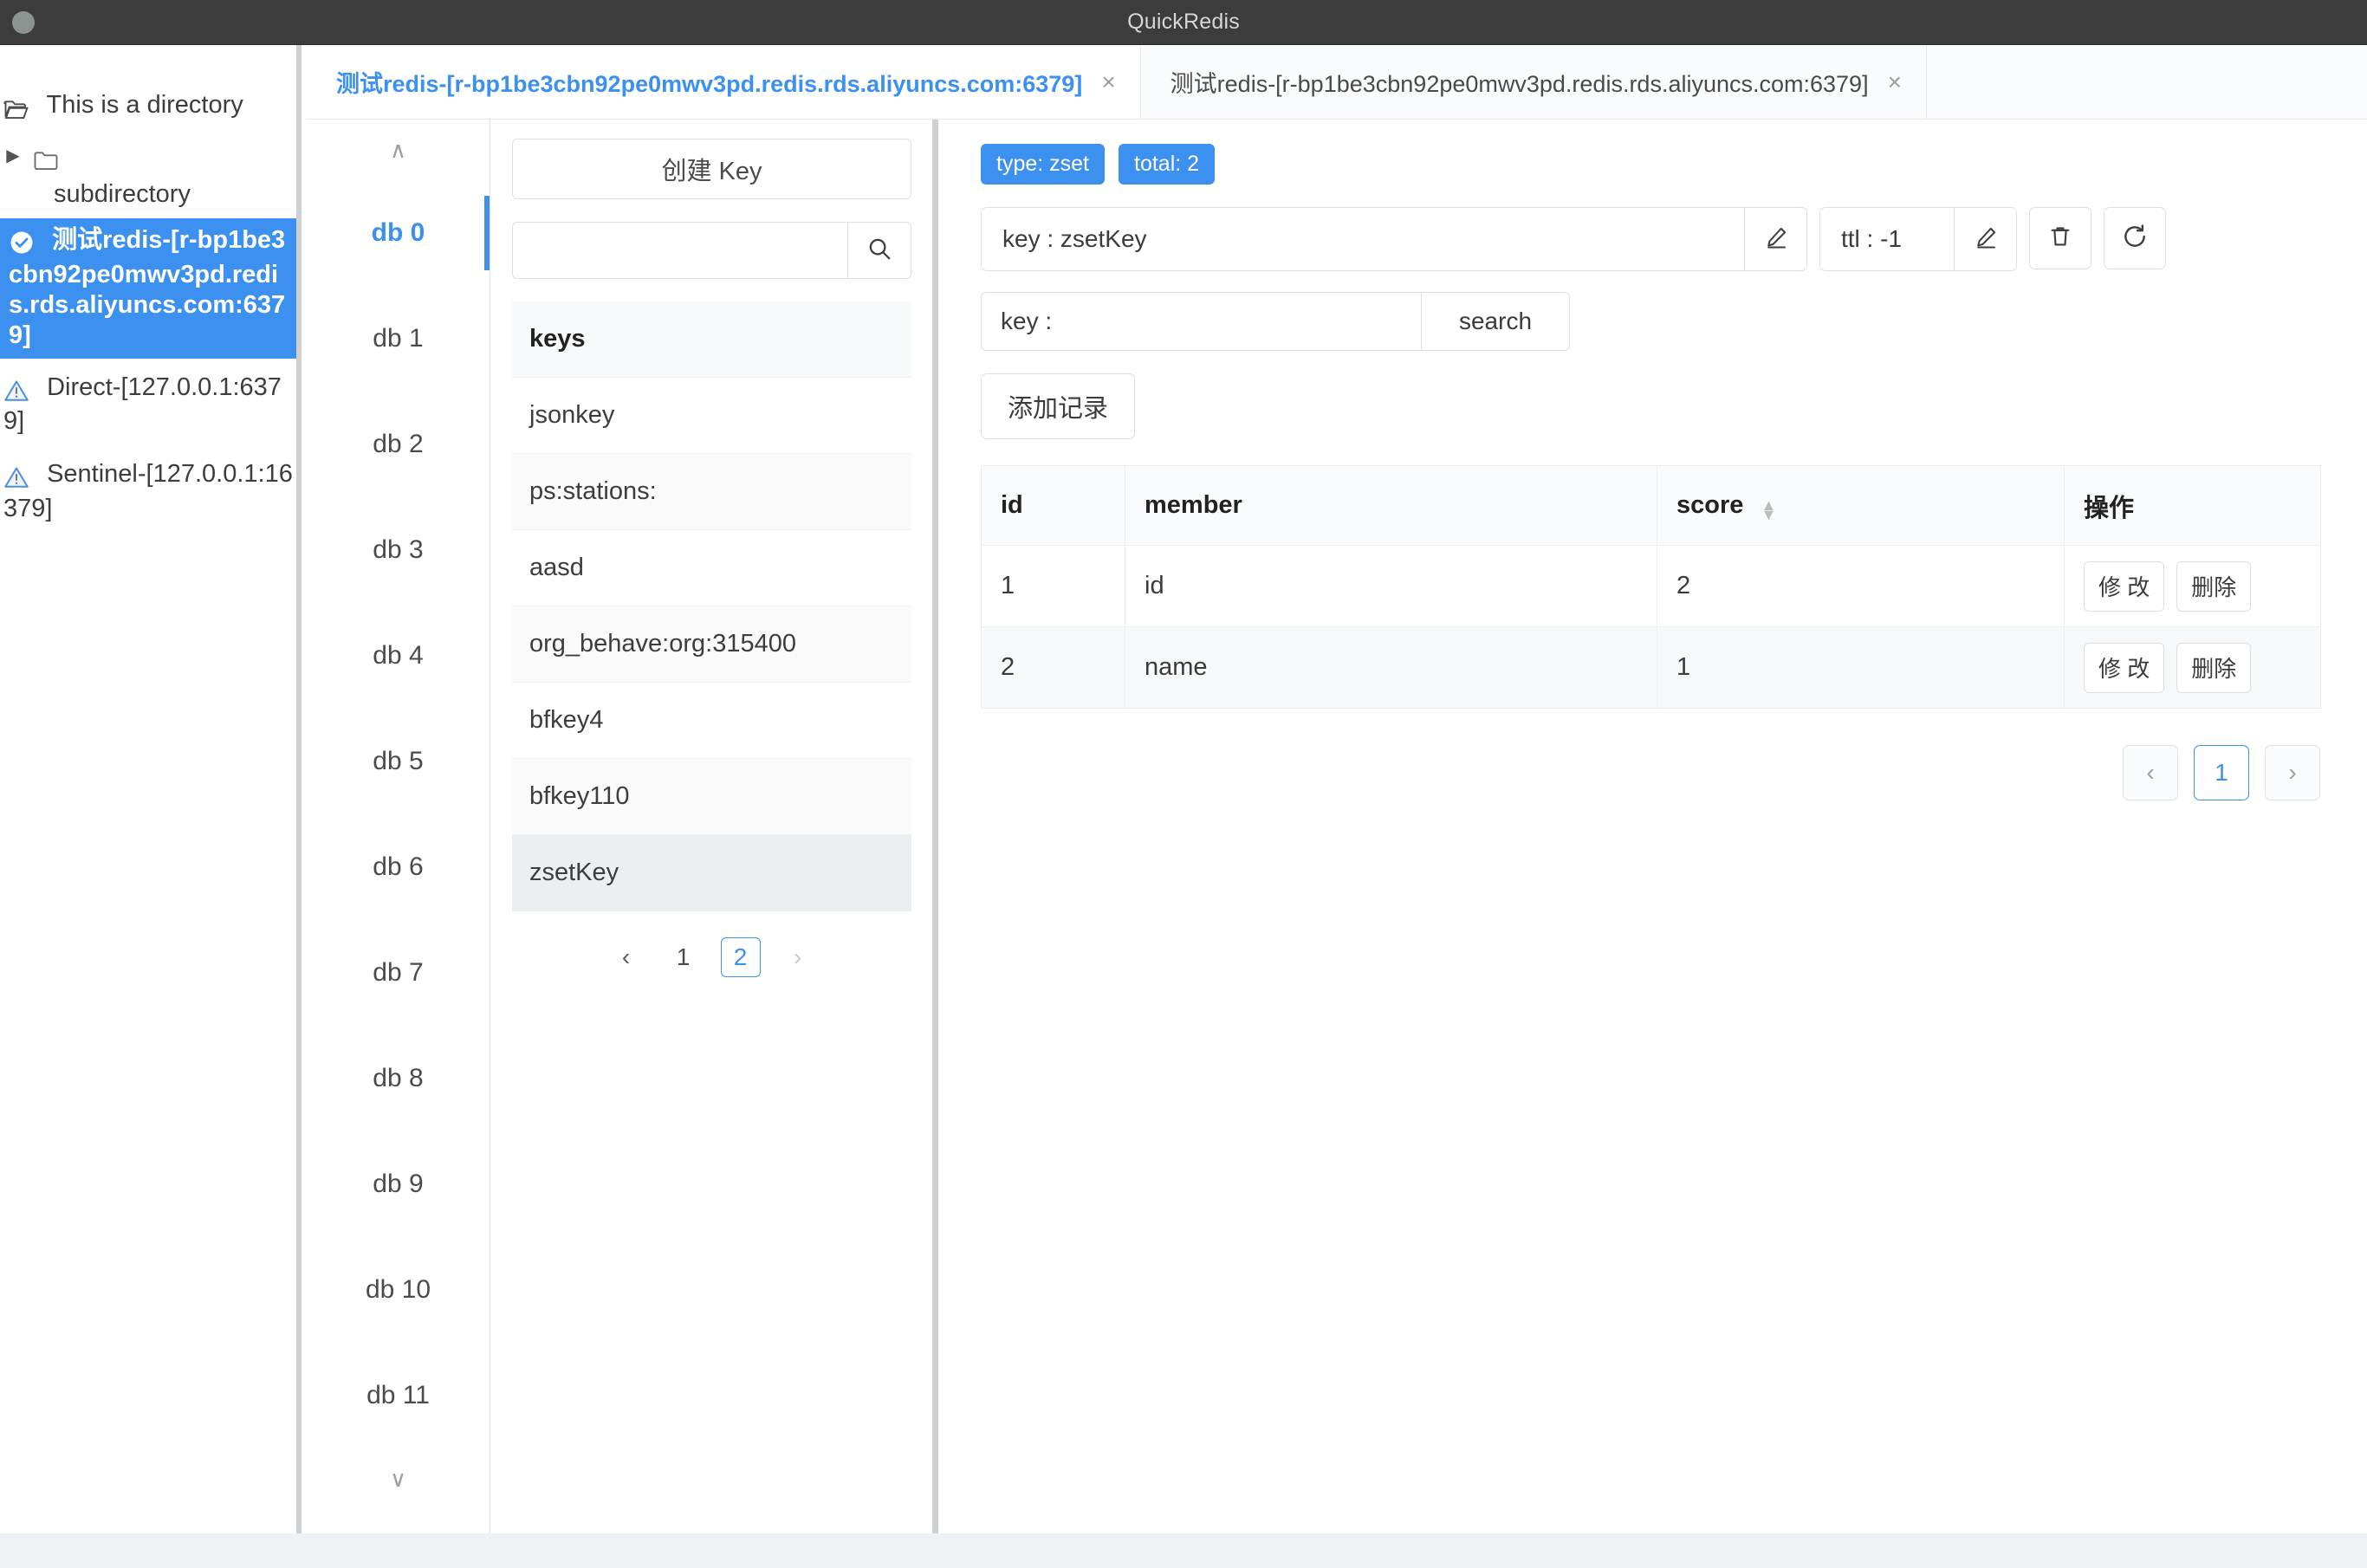  What do you see at coordinates (711, 416) in the screenshot?
I see `list-item: jsonkey` at bounding box center [711, 416].